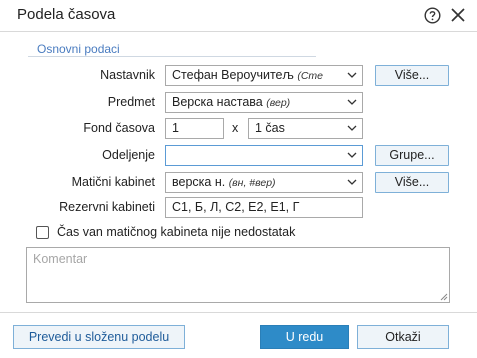  Describe the element at coordinates (458, 15) in the screenshot. I see `close-icon` at that location.